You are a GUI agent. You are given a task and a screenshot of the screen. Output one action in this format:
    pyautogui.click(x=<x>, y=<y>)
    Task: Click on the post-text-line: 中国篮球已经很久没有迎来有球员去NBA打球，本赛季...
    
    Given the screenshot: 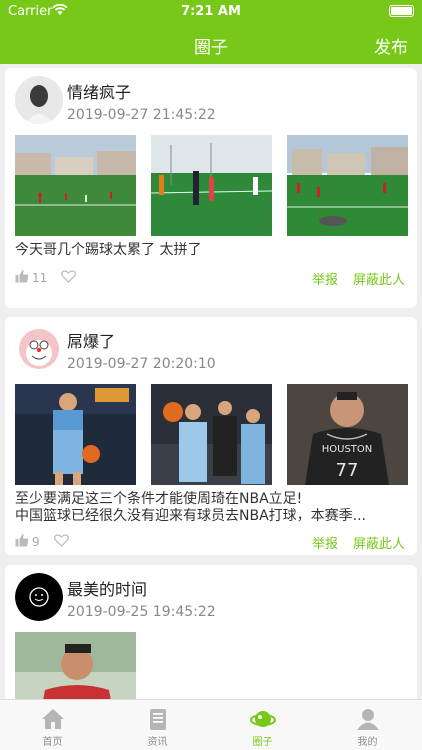 What is the action you would take?
    pyautogui.click(x=191, y=516)
    